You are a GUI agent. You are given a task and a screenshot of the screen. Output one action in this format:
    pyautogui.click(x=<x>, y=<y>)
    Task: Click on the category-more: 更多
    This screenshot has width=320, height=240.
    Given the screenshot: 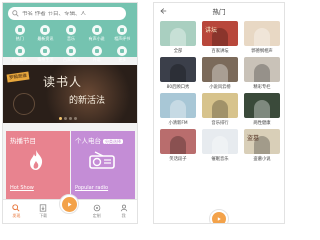 What is the action you would take?
    pyautogui.click(x=122, y=54)
    